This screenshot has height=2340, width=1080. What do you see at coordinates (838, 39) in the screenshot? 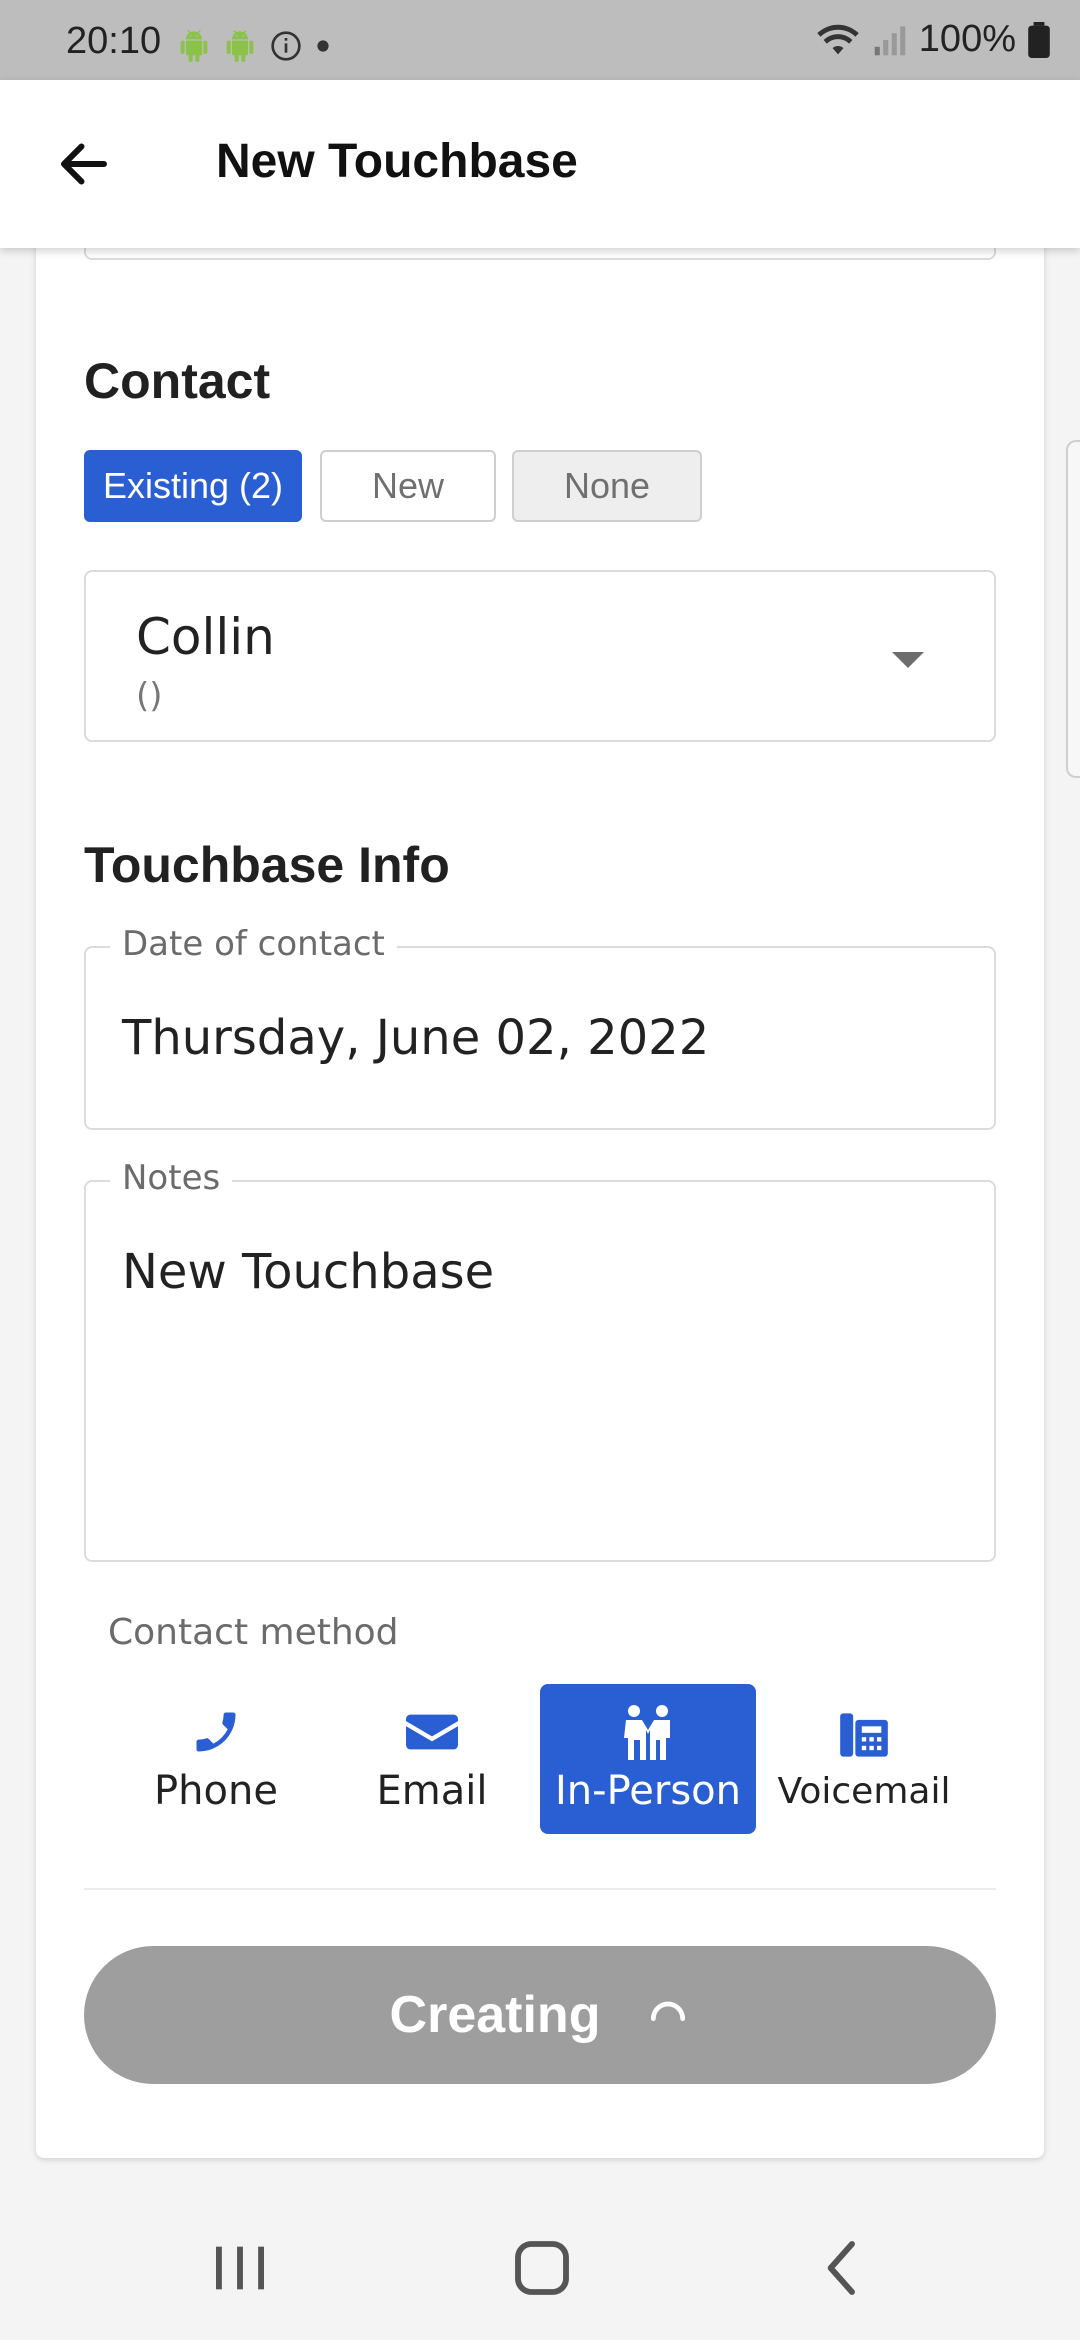
I see `wifi-icon` at bounding box center [838, 39].